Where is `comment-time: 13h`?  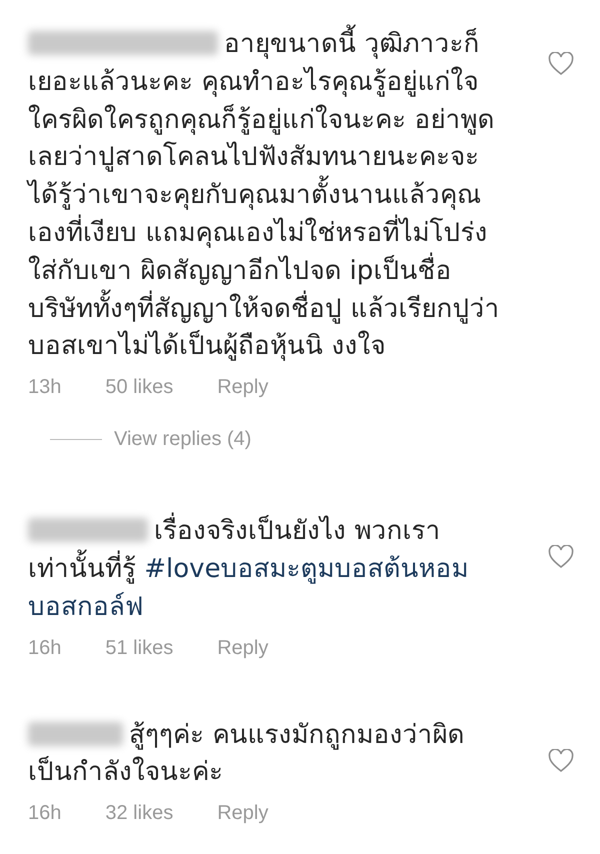 comment-time: 13h is located at coordinates (45, 387).